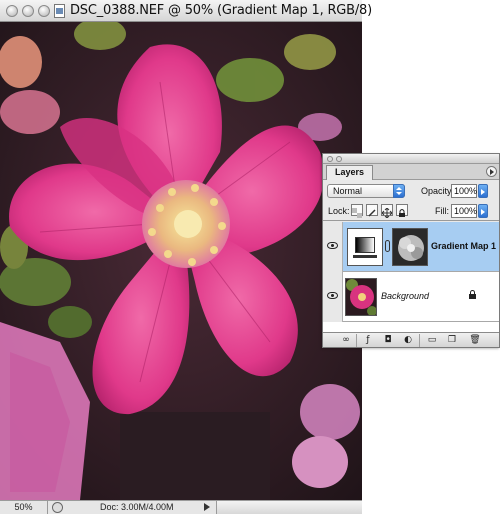 The height and width of the screenshot is (514, 500). I want to click on layer-mask-icon: ◘, so click(388, 340).